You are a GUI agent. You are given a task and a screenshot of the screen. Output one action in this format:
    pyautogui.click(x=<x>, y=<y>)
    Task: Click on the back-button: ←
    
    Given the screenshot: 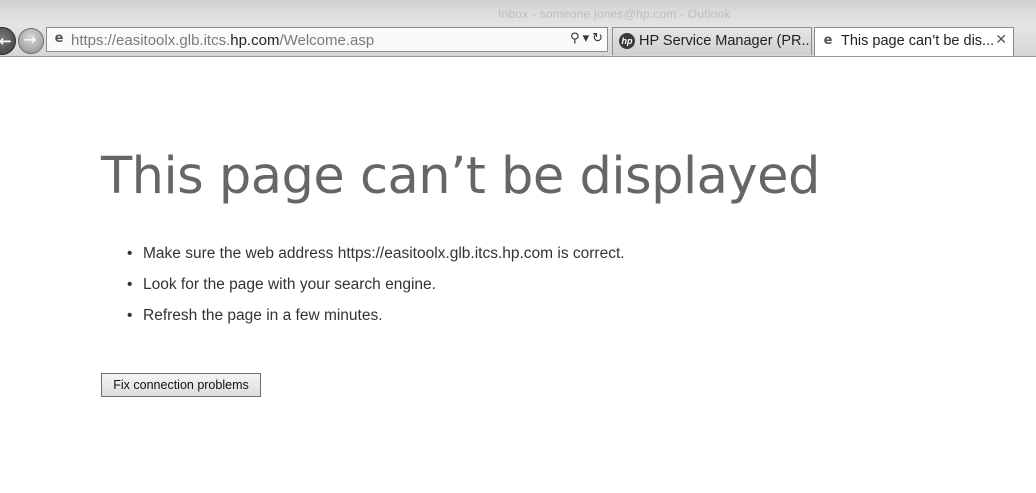 What is the action you would take?
    pyautogui.click(x=8, y=41)
    